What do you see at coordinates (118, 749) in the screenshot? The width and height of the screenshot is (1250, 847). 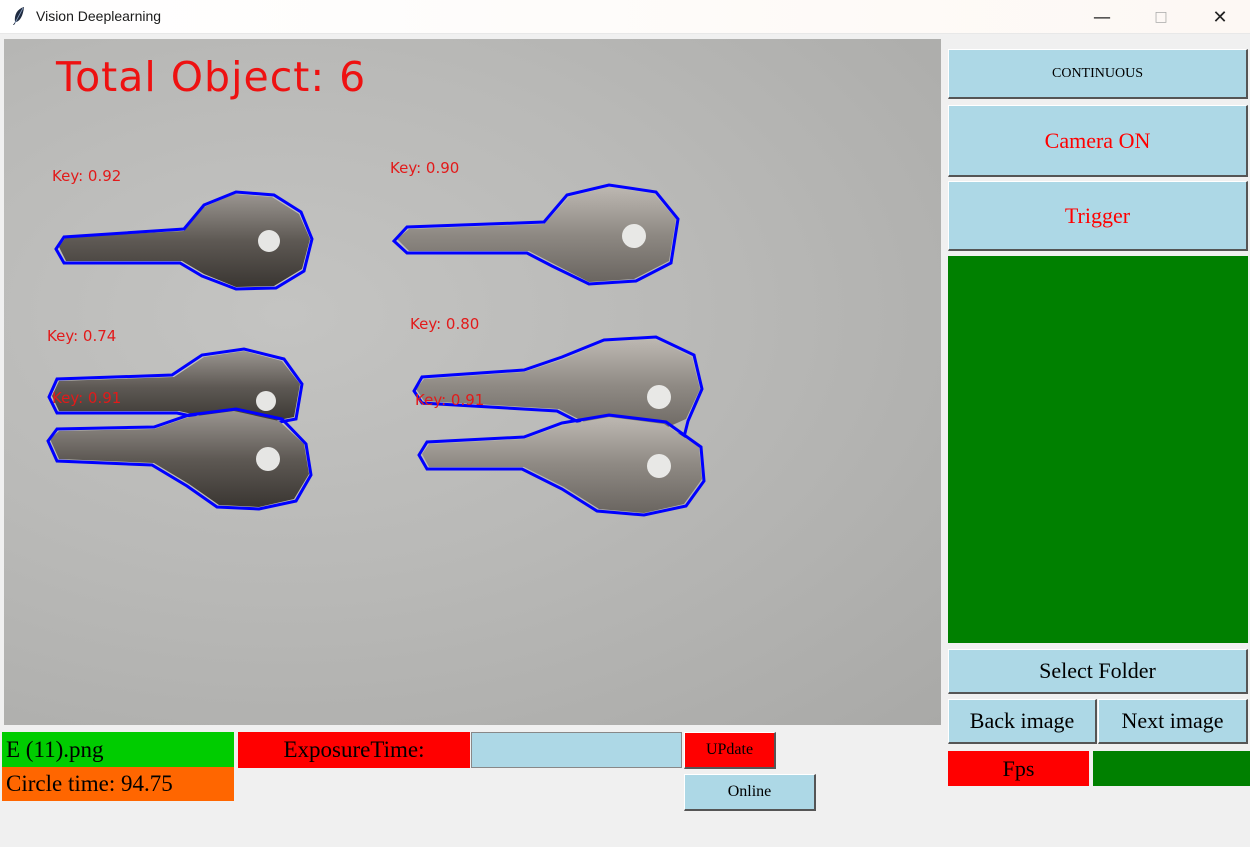 I see `filename-display: E (11).png` at bounding box center [118, 749].